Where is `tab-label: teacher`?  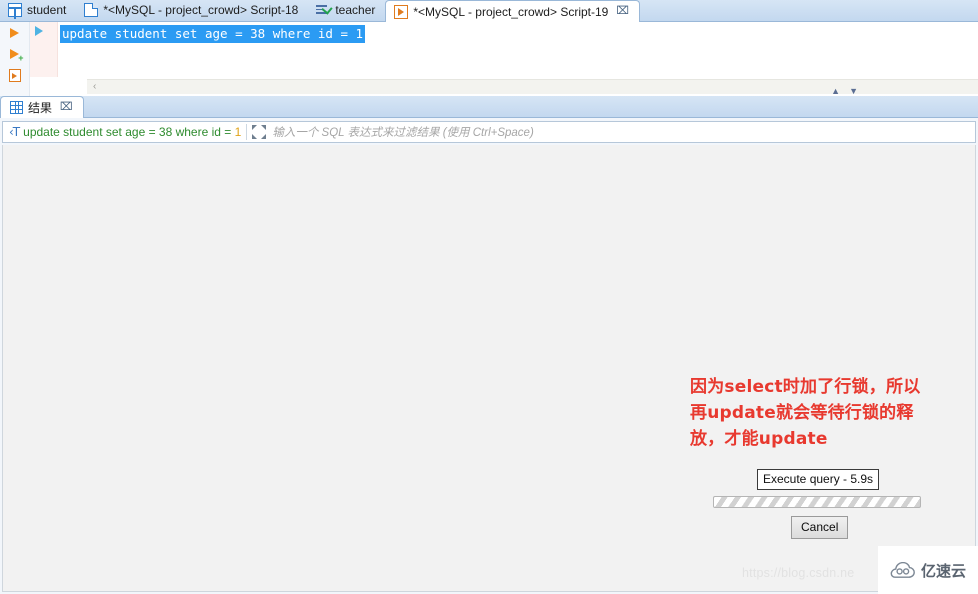
tab-label: teacher is located at coordinates (355, 10).